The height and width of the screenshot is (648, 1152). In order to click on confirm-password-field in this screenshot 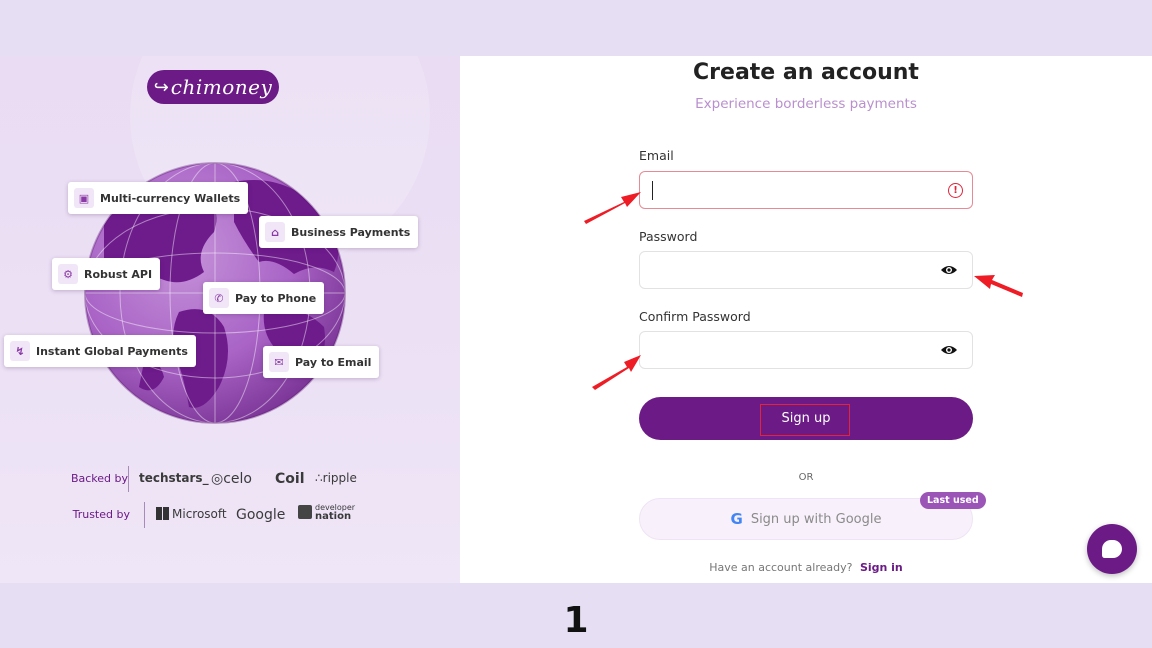, I will do `click(806, 350)`.